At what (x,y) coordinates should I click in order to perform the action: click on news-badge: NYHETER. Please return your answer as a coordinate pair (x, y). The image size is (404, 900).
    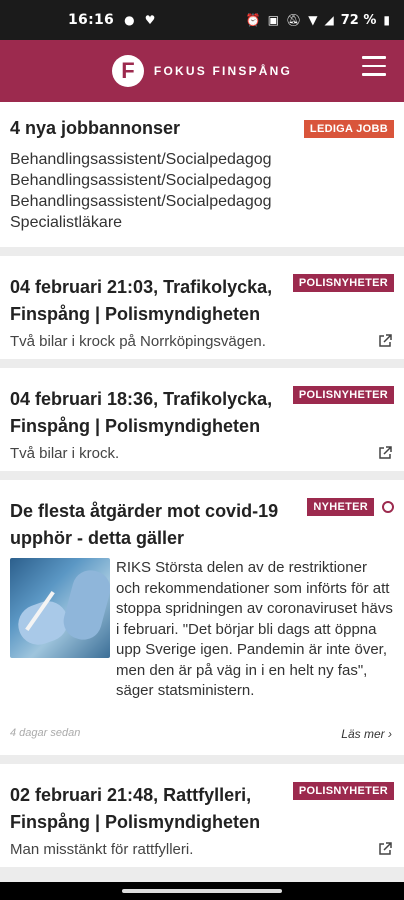
    Looking at the image, I should click on (340, 507).